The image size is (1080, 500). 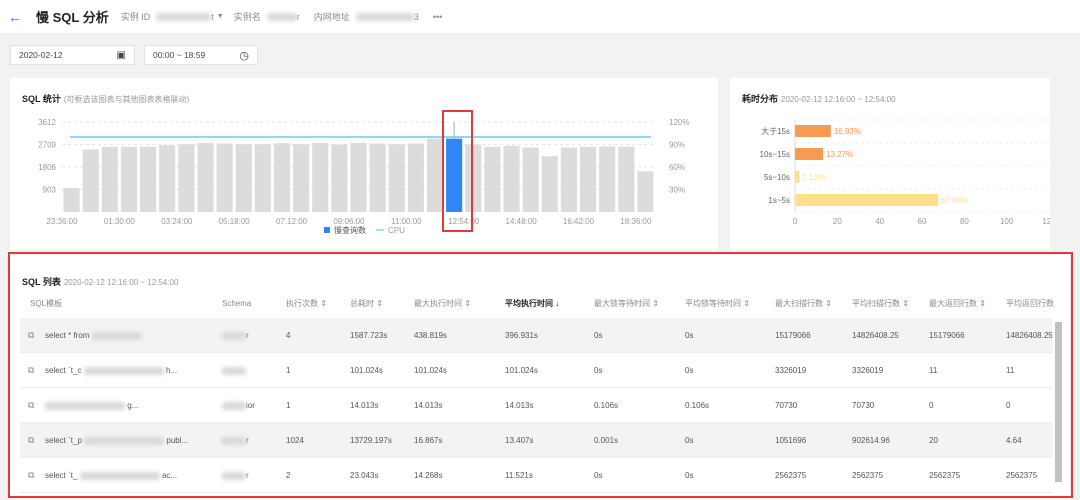 I want to click on x-tick-label: 05:18:00, so click(x=235, y=221).